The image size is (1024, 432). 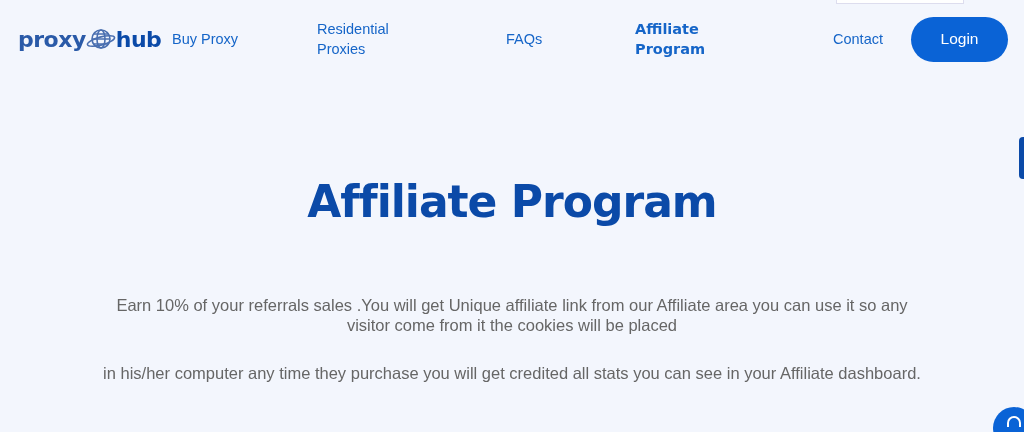 I want to click on headset-icon, so click(x=1014, y=422).